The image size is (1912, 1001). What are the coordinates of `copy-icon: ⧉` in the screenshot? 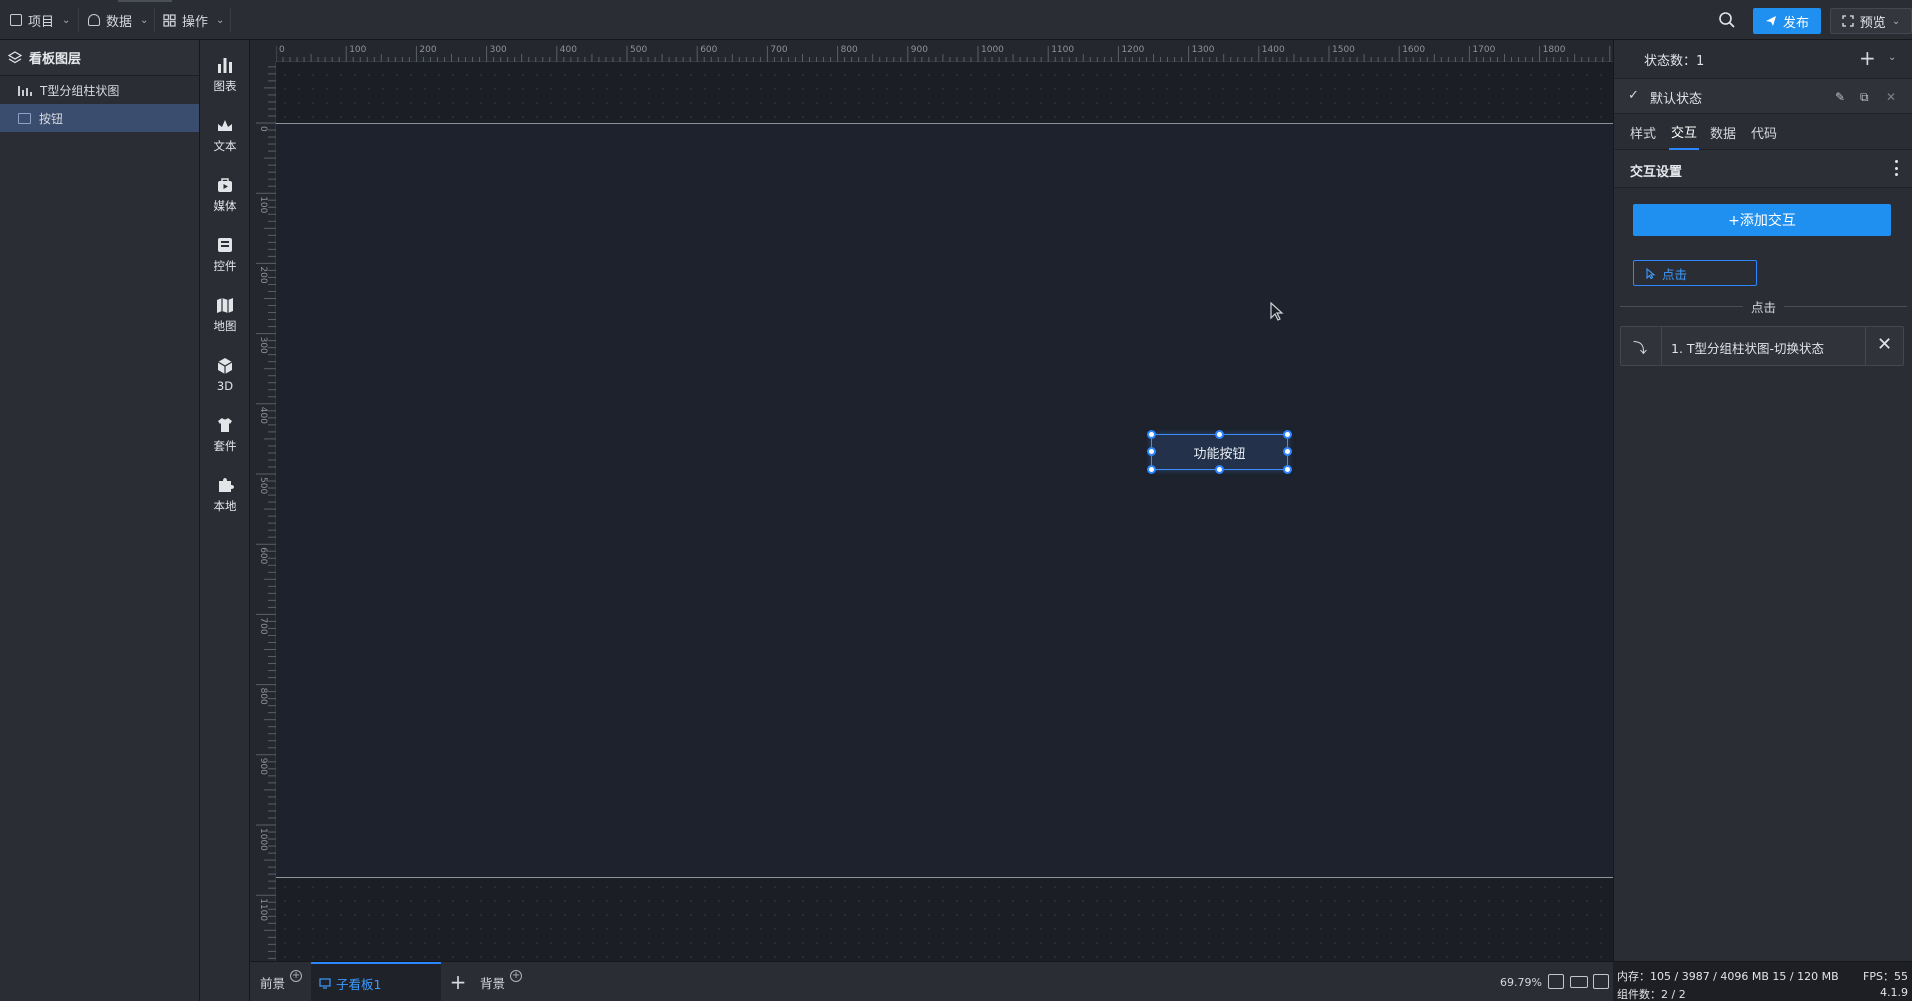 It's located at (1864, 97).